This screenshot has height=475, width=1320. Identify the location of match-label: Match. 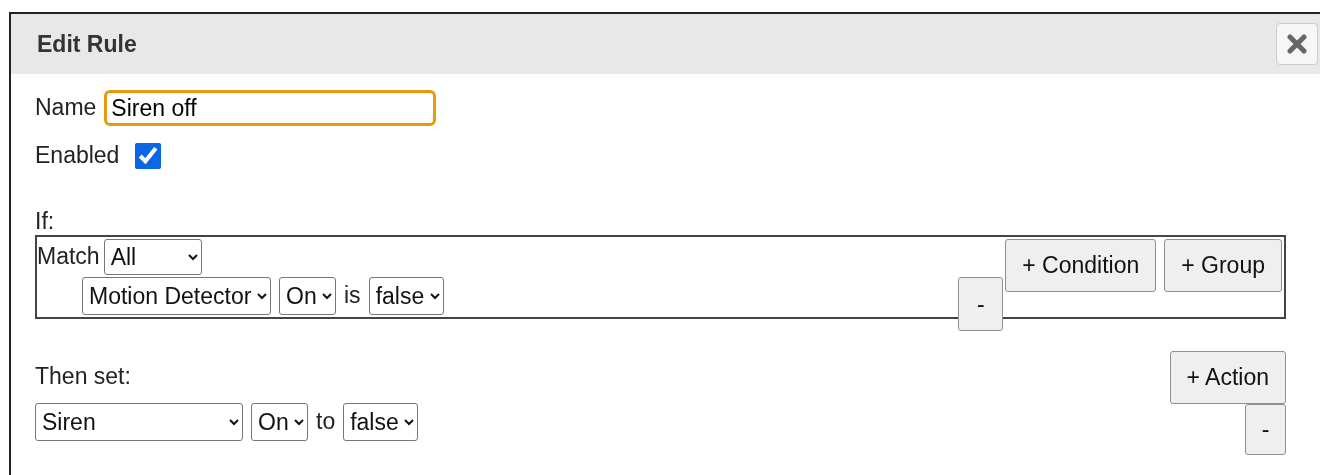
(68, 257).